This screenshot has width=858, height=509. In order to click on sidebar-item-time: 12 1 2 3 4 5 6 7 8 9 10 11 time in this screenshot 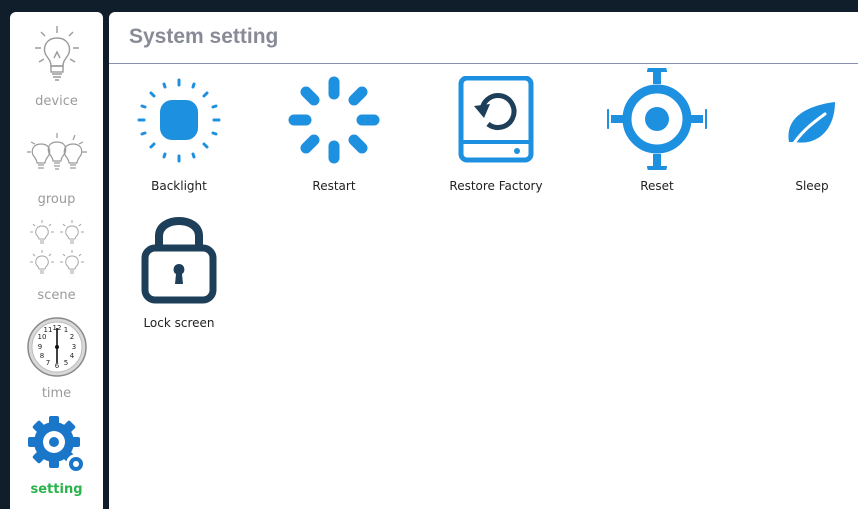, I will do `click(56, 354)`.